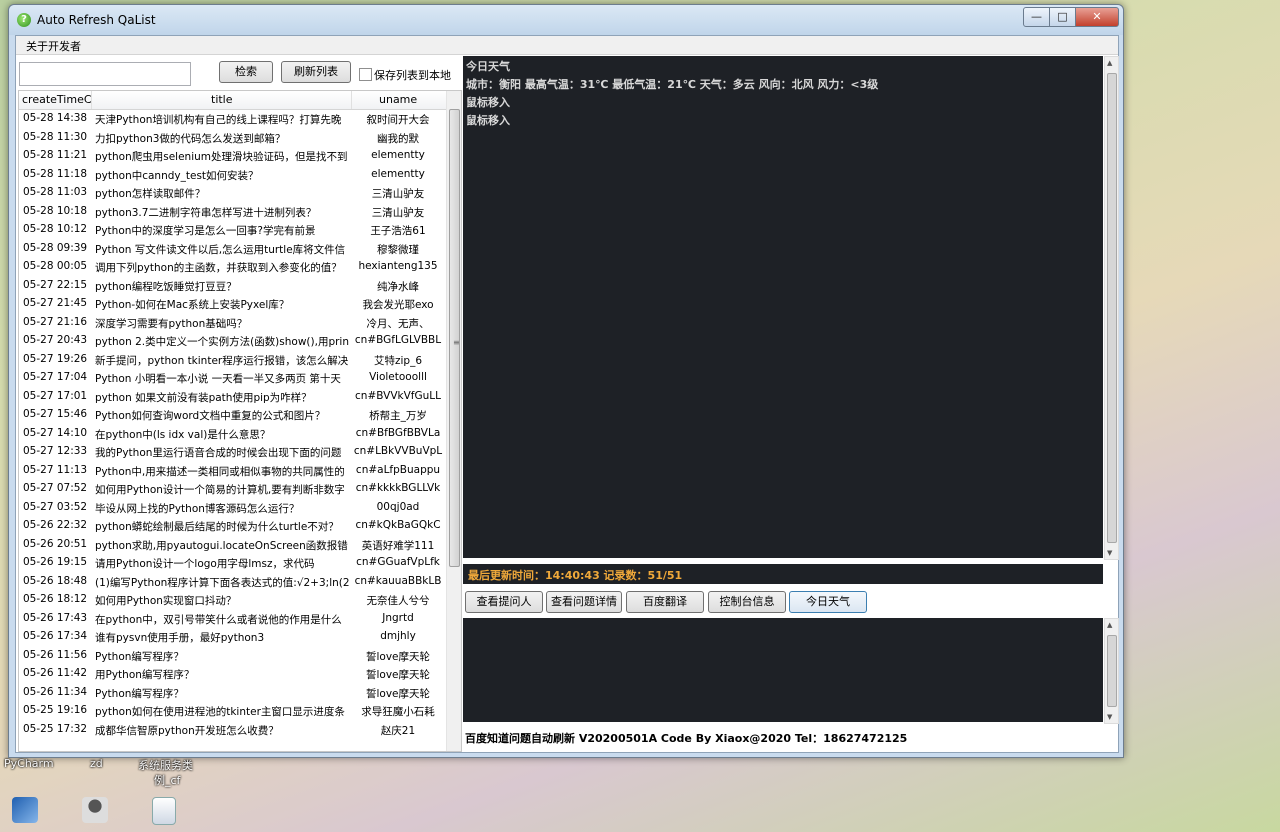 This screenshot has height=832, width=1280. Describe the element at coordinates (1097, 17) in the screenshot. I see `close-button: ✕` at that location.